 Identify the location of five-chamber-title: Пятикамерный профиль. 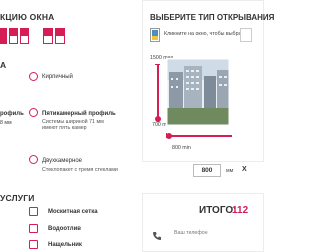
(79, 114).